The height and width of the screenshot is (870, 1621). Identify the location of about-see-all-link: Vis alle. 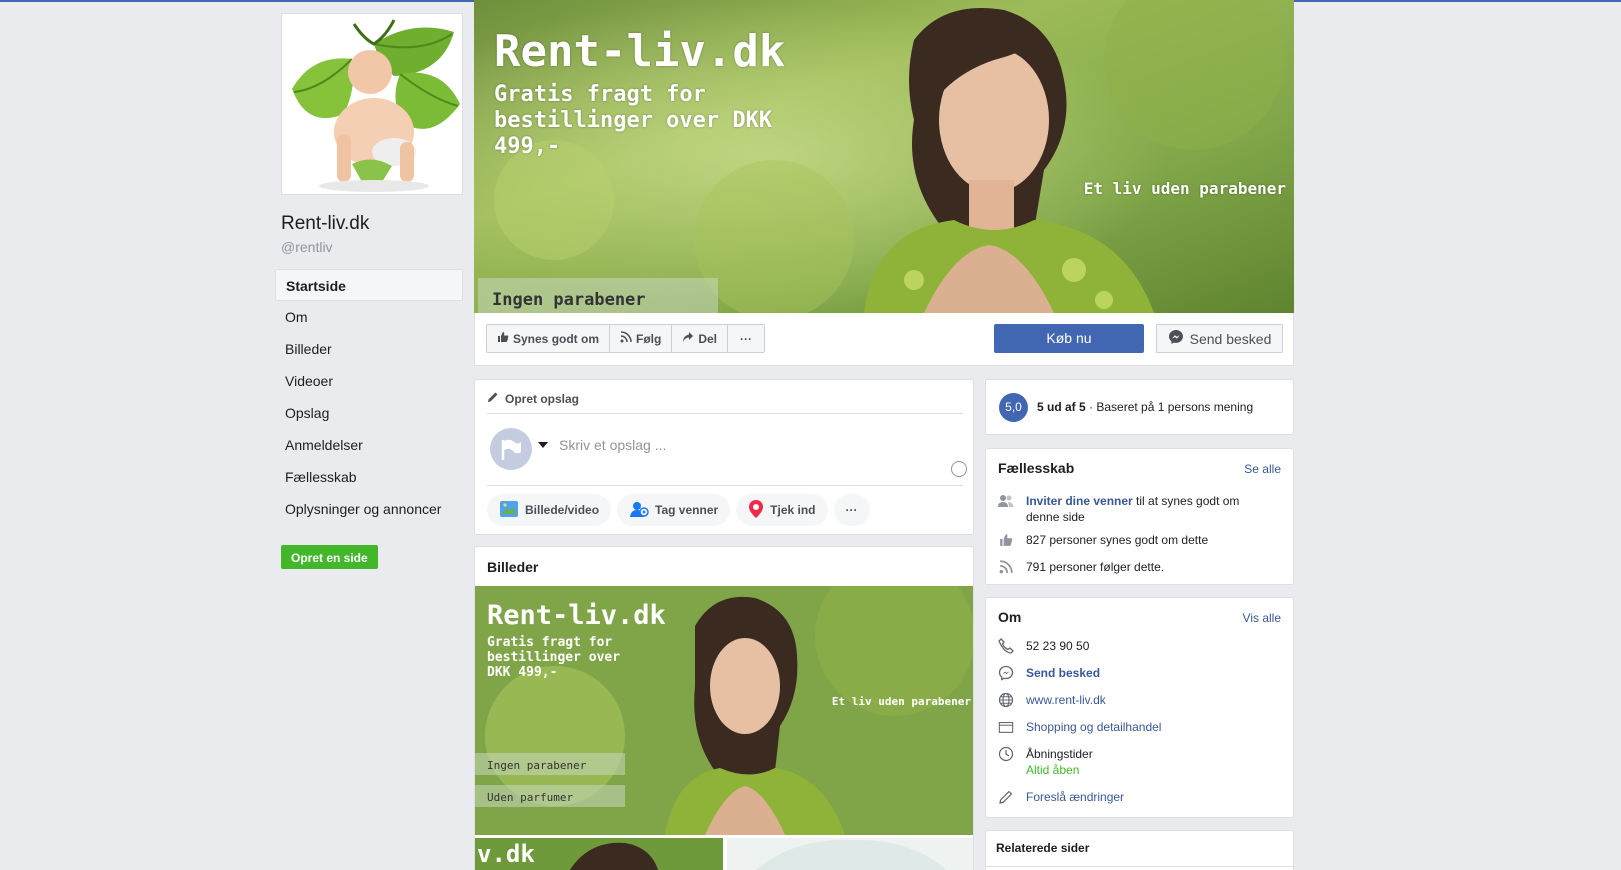
(1262, 618).